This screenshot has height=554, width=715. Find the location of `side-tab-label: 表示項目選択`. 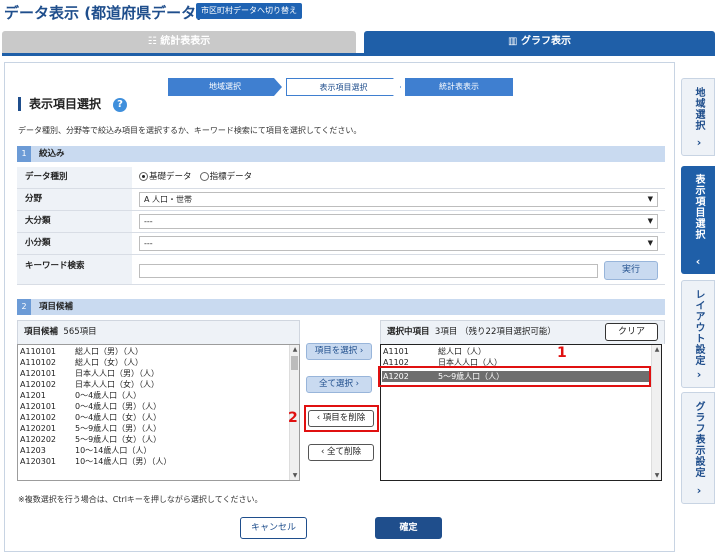

side-tab-label: 表示項目選択 is located at coordinates (698, 207).